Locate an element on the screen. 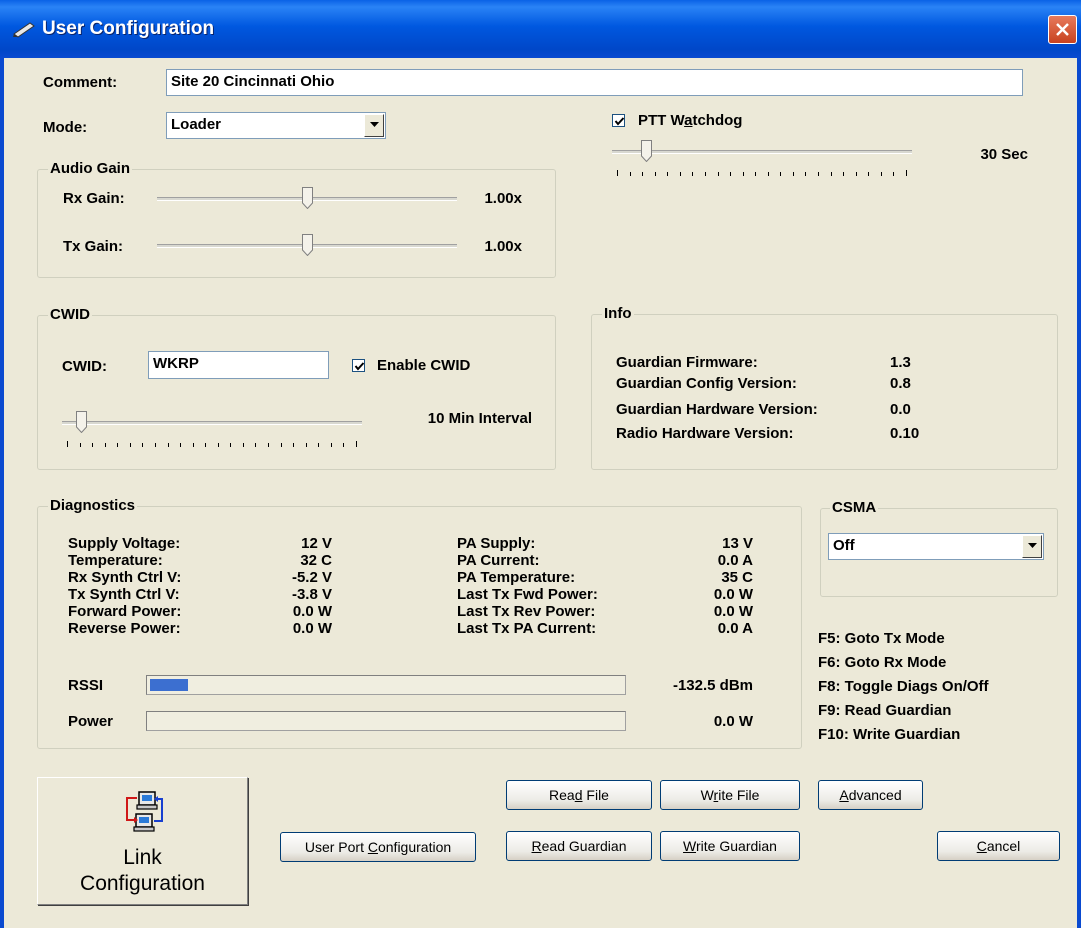 This screenshot has width=1081, height=928. info-title: Info is located at coordinates (618, 313).